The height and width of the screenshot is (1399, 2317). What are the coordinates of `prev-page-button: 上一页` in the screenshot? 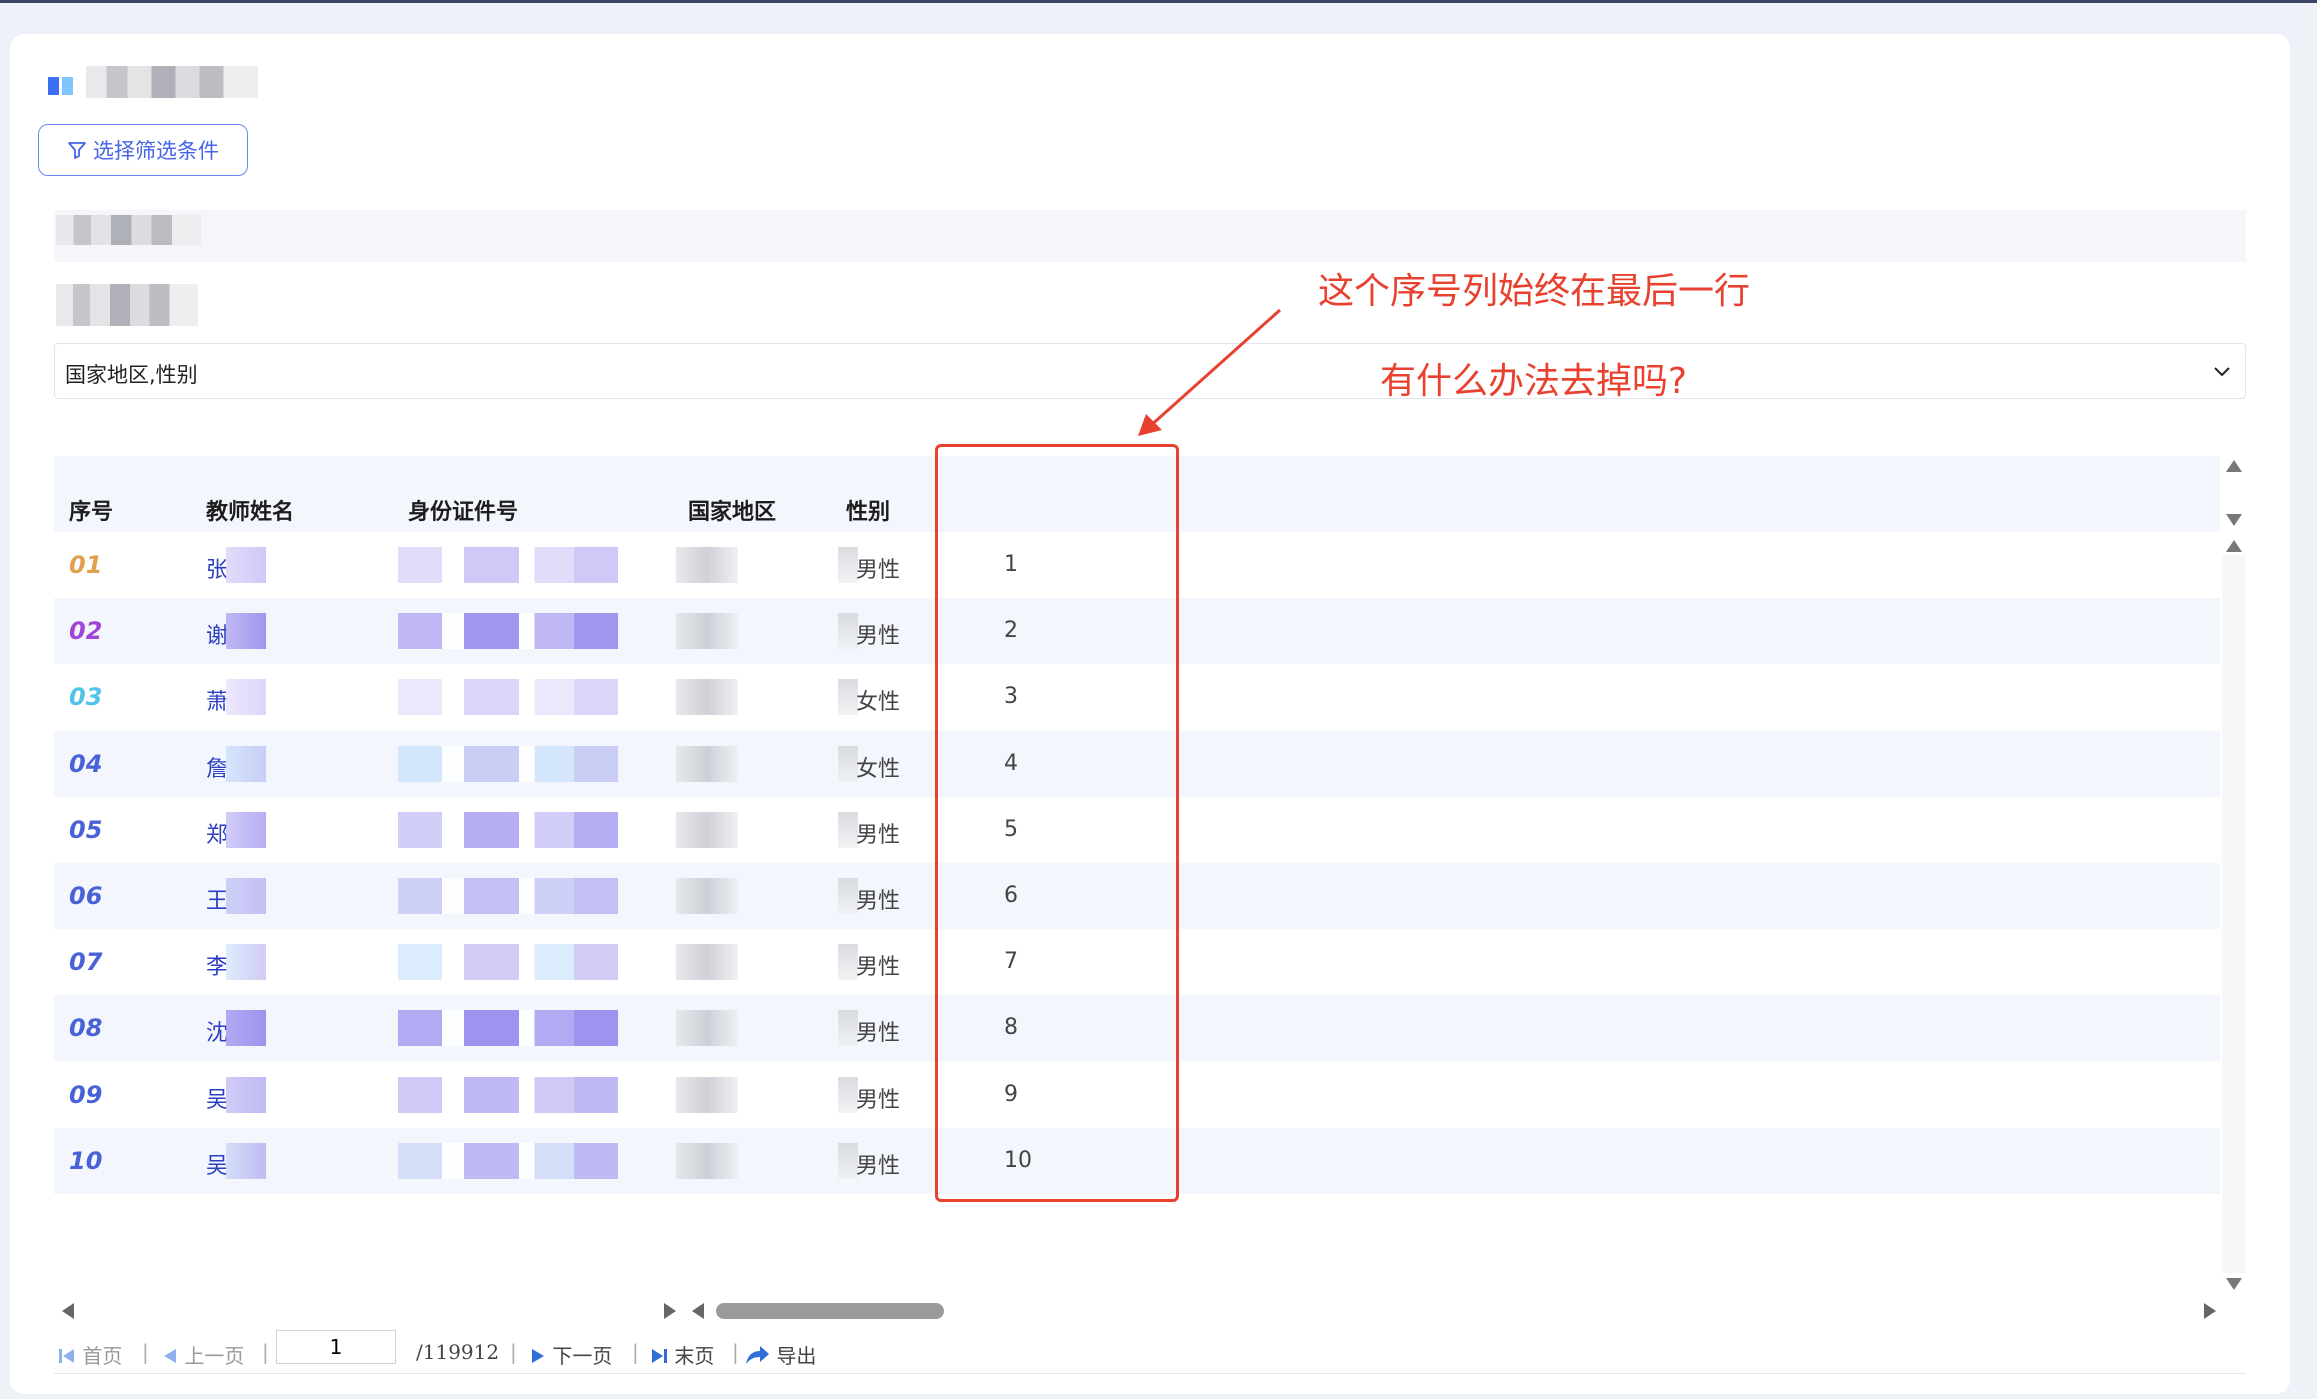 It's located at (203, 1354).